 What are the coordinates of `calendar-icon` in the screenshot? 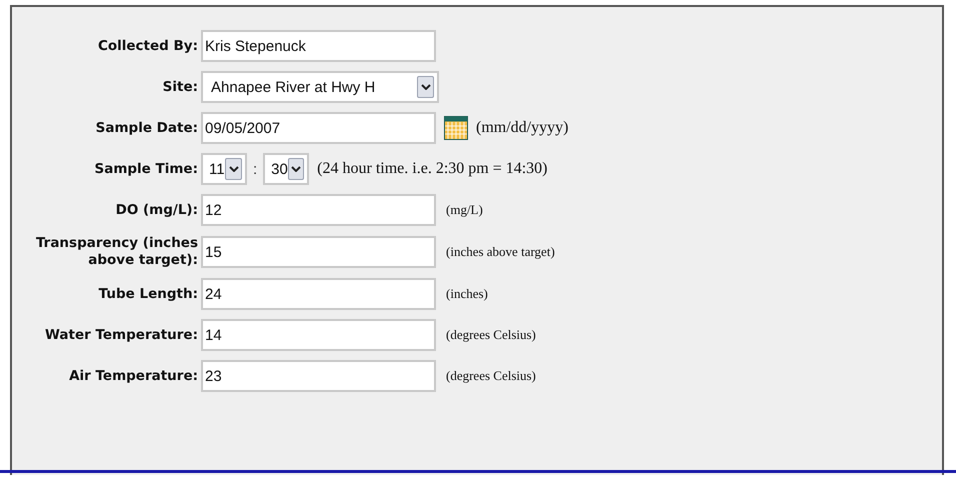 It's located at (456, 128).